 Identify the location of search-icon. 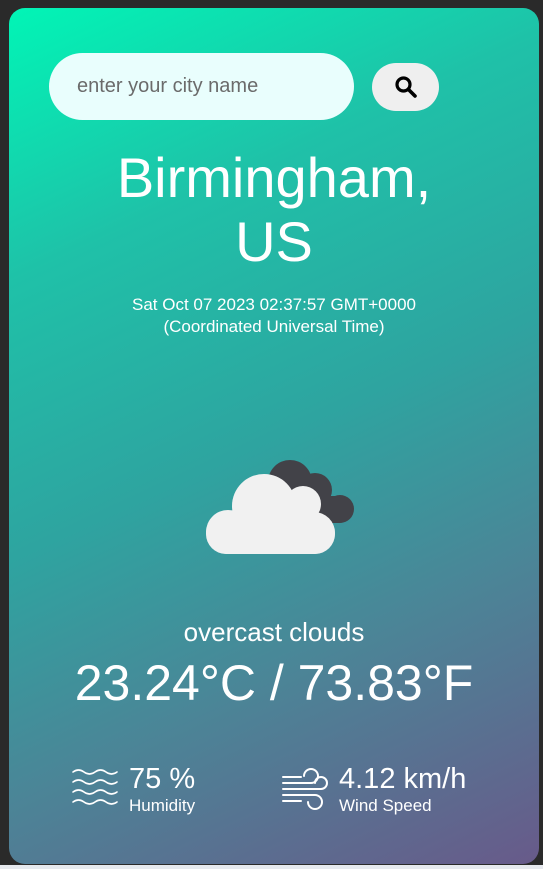
(405, 87).